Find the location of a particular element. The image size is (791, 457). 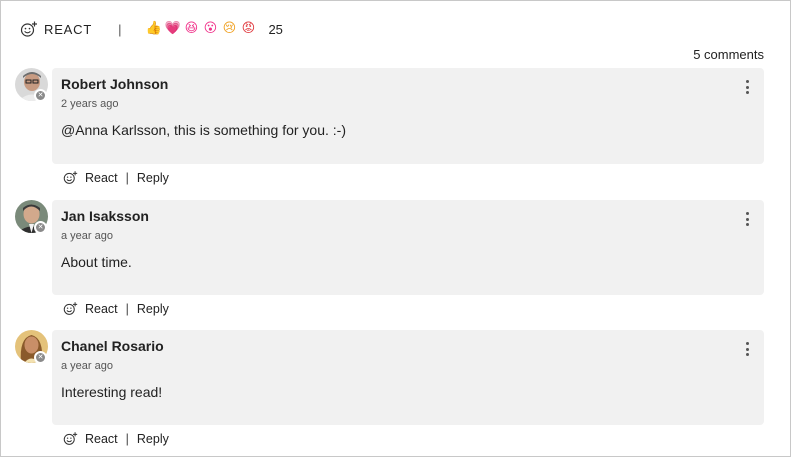

comment-author: Robert Johnson is located at coordinates (114, 84).